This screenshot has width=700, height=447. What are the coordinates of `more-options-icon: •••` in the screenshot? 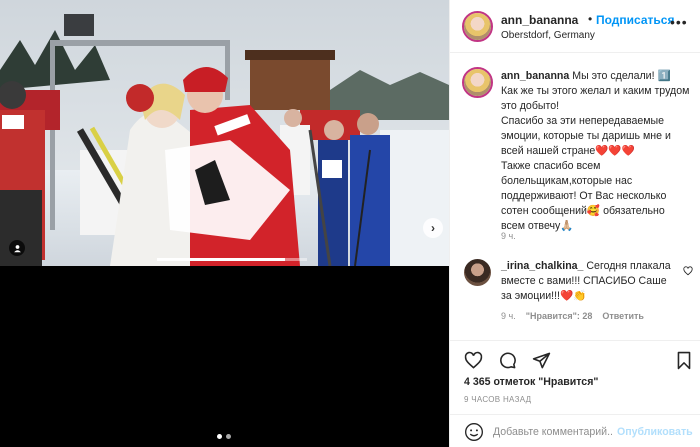 It's located at (679, 22).